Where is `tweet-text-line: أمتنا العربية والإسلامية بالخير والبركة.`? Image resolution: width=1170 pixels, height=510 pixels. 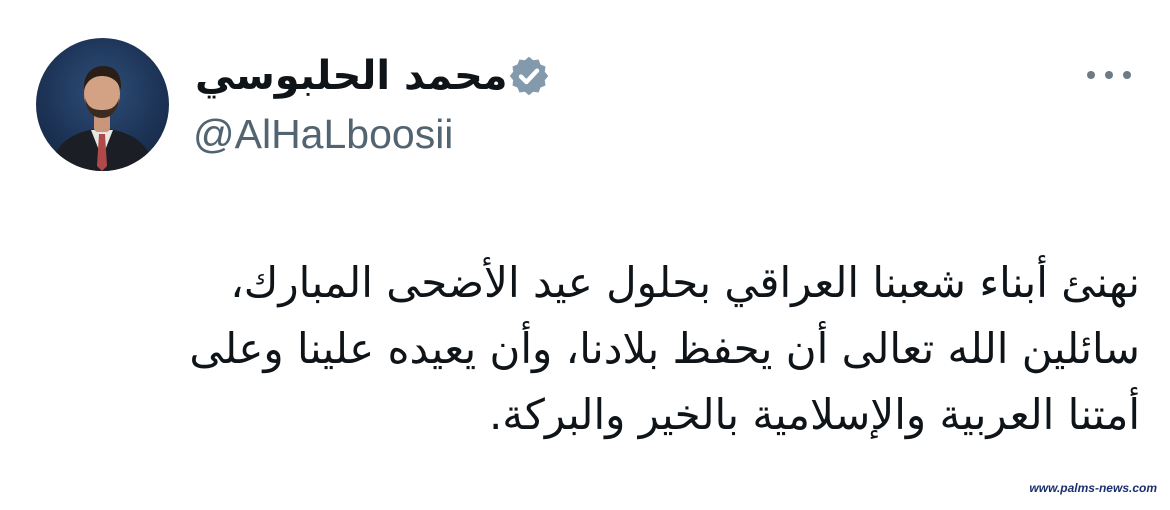
tweet-text-line: أمتنا العربية والإسلامية بالخير والبركة. is located at coordinates (814, 414).